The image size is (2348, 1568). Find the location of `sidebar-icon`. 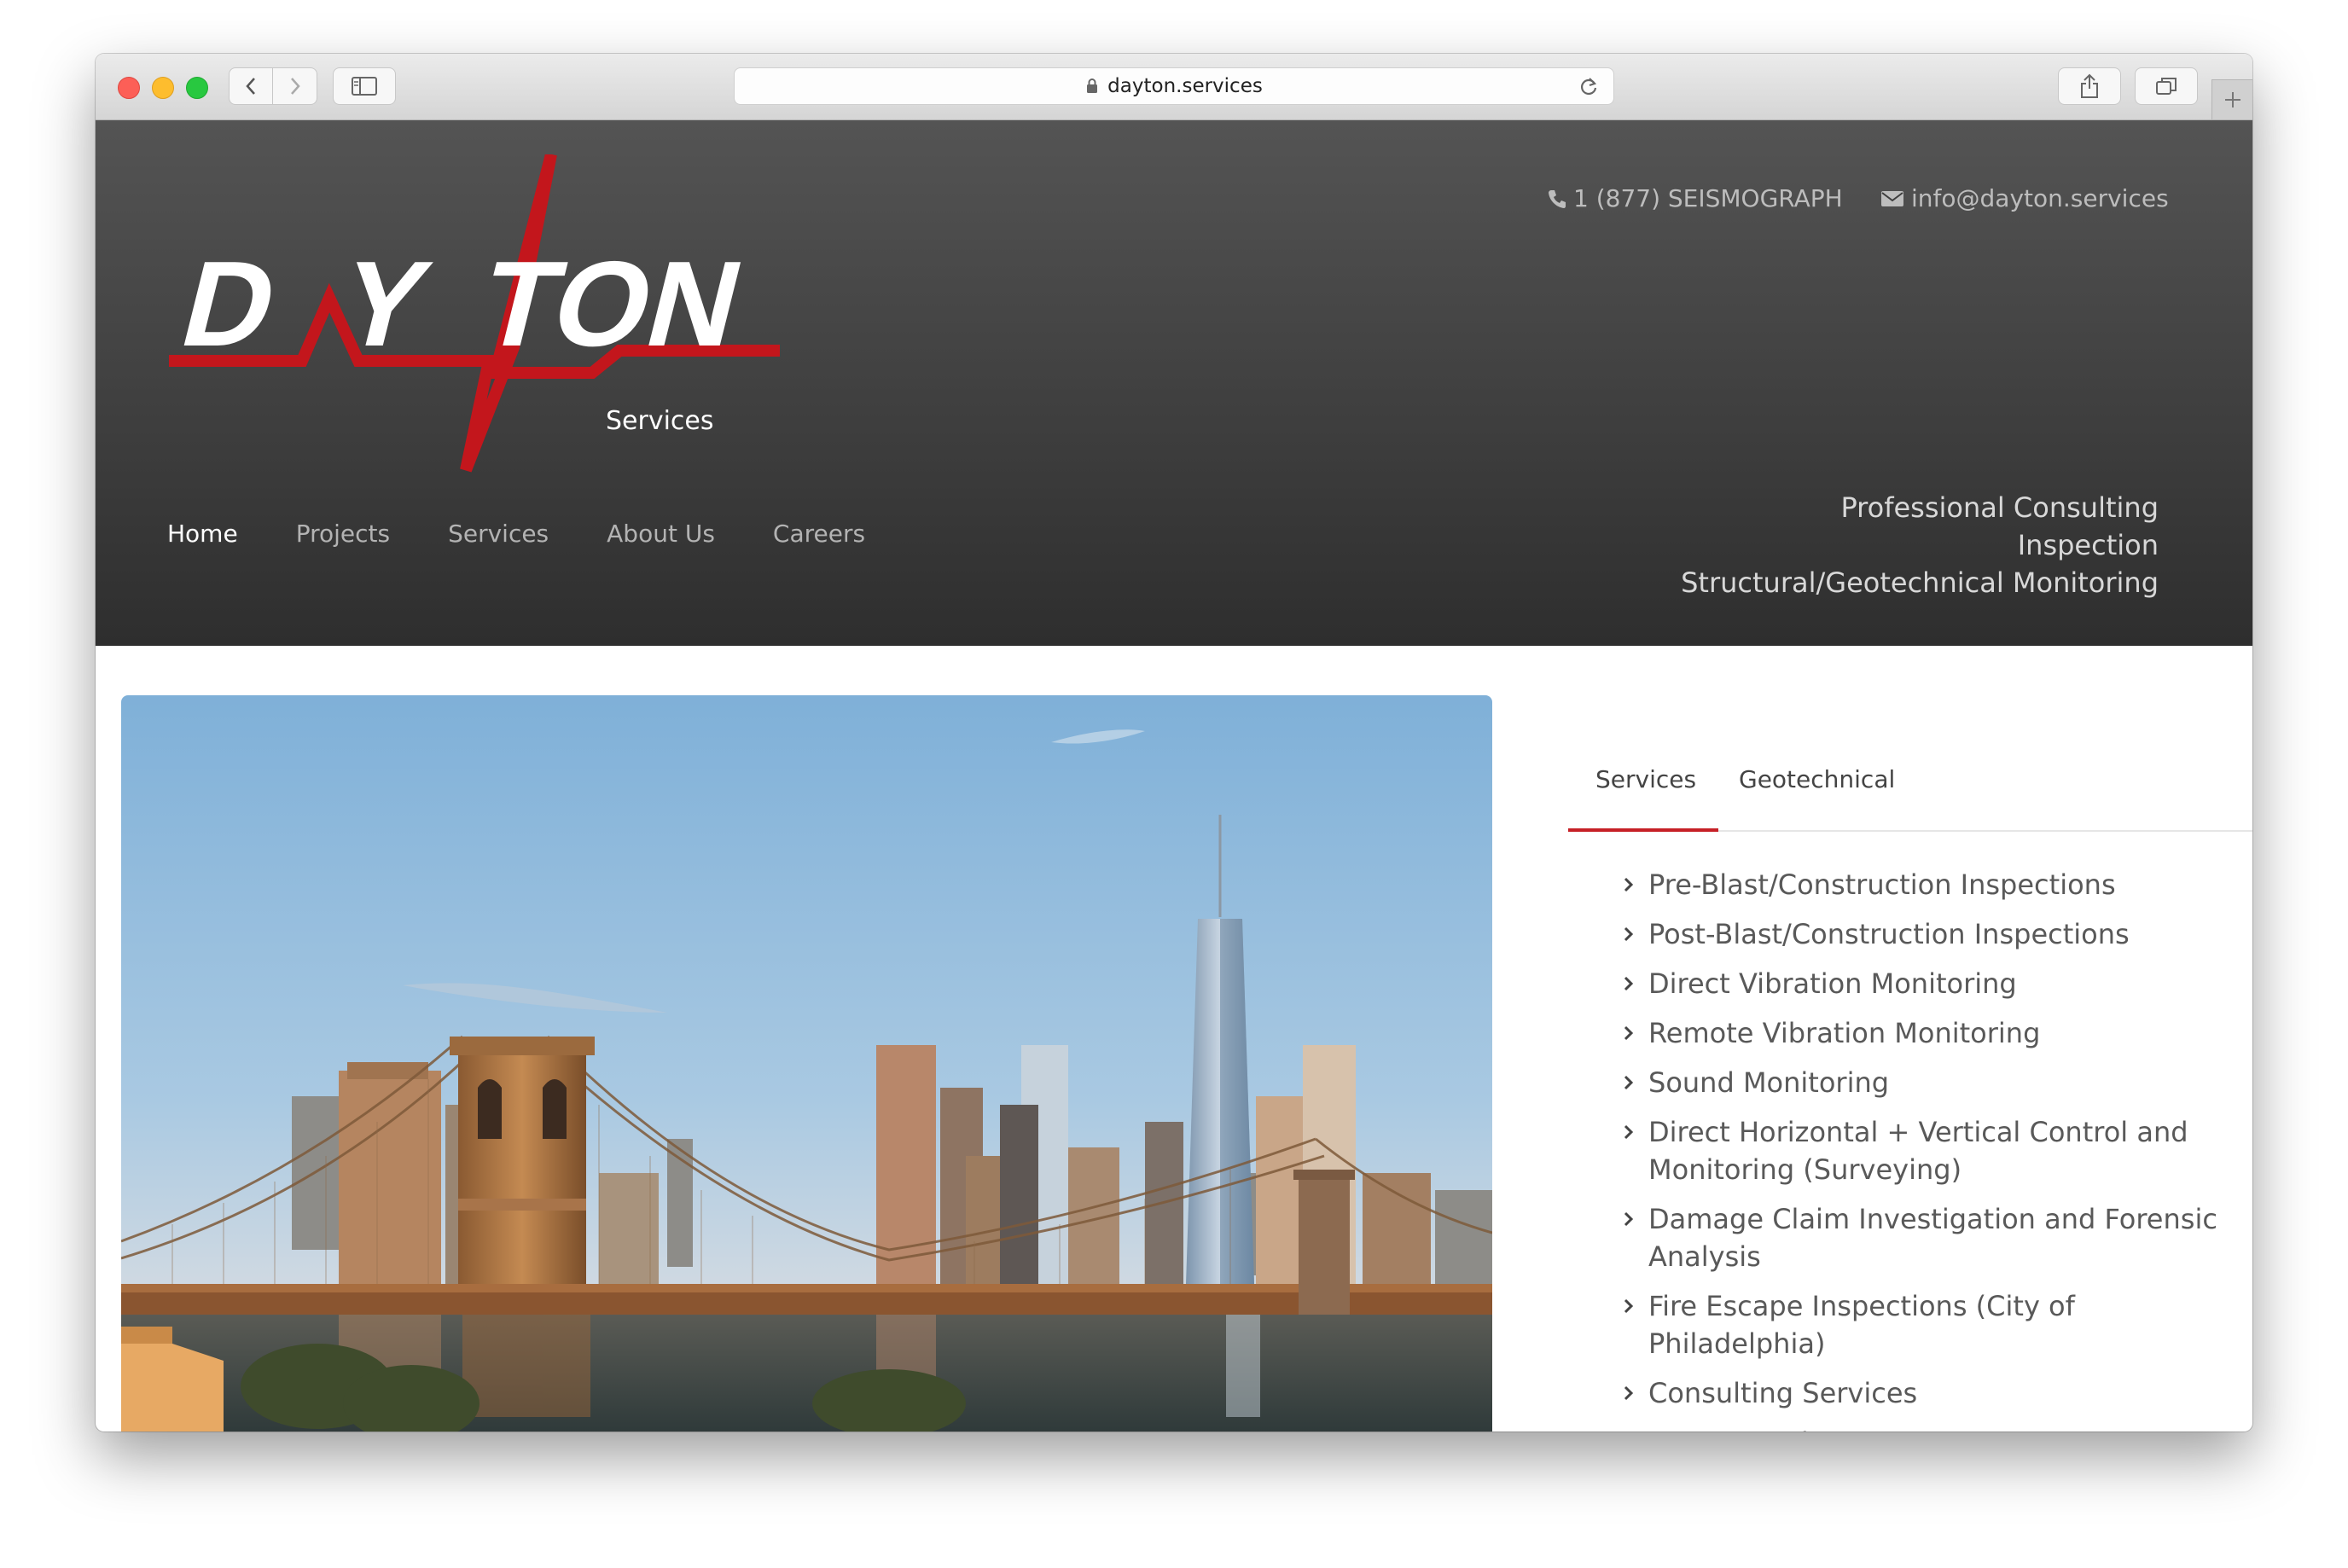

sidebar-icon is located at coordinates (364, 86).